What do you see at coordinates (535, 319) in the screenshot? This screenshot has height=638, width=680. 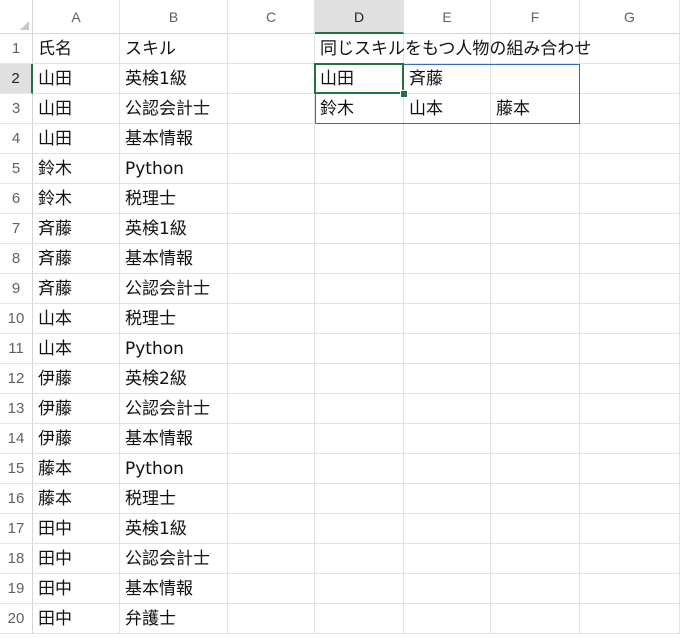 I see `cell-f10` at bounding box center [535, 319].